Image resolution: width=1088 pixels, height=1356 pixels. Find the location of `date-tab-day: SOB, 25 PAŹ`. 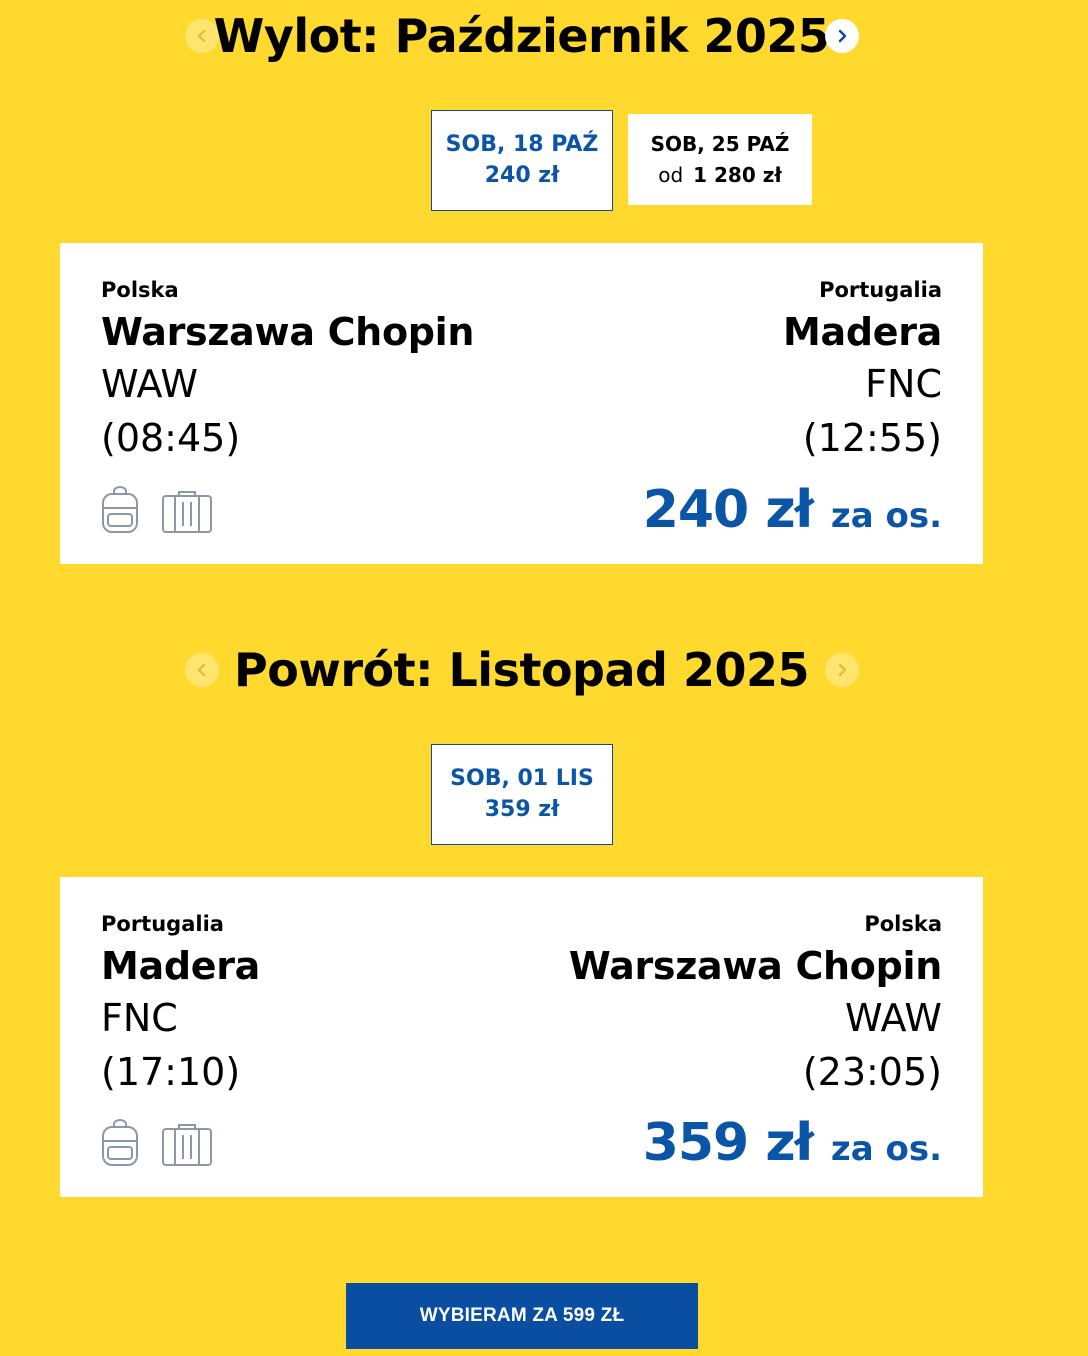

date-tab-day: SOB, 25 PAŹ is located at coordinates (720, 143).